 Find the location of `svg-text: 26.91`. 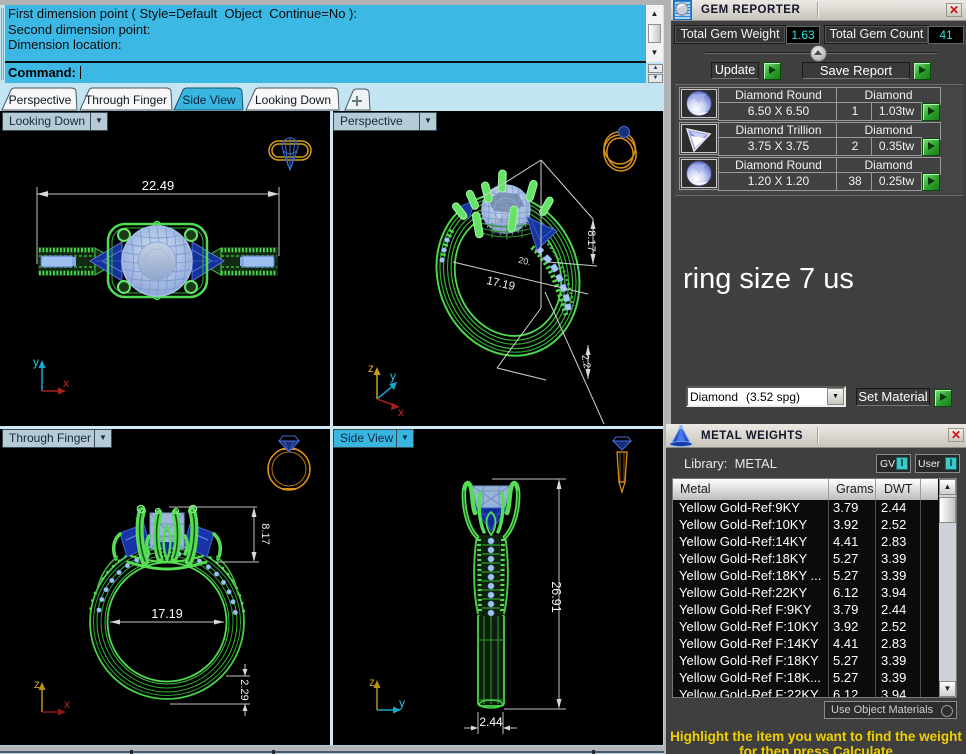

svg-text: 26.91 is located at coordinates (556, 596).